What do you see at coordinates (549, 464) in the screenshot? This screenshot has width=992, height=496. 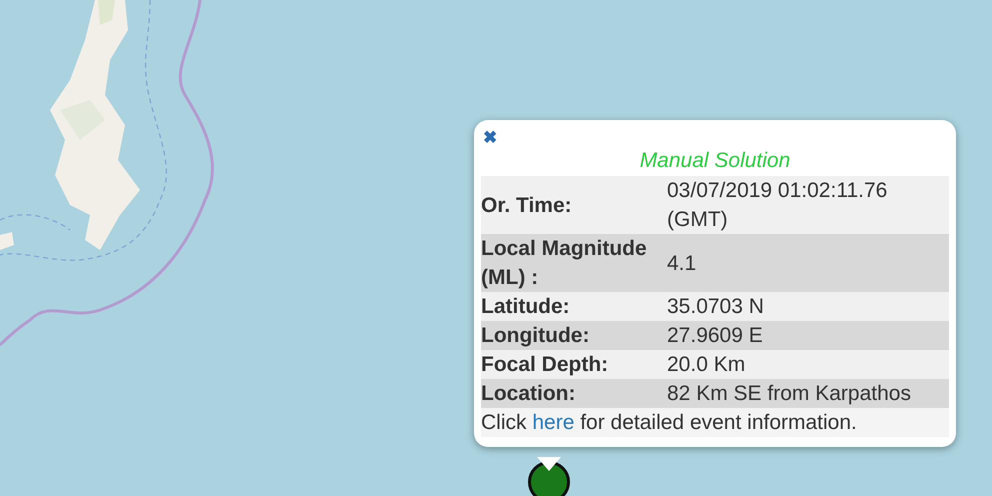 I see `popup-pointer` at bounding box center [549, 464].